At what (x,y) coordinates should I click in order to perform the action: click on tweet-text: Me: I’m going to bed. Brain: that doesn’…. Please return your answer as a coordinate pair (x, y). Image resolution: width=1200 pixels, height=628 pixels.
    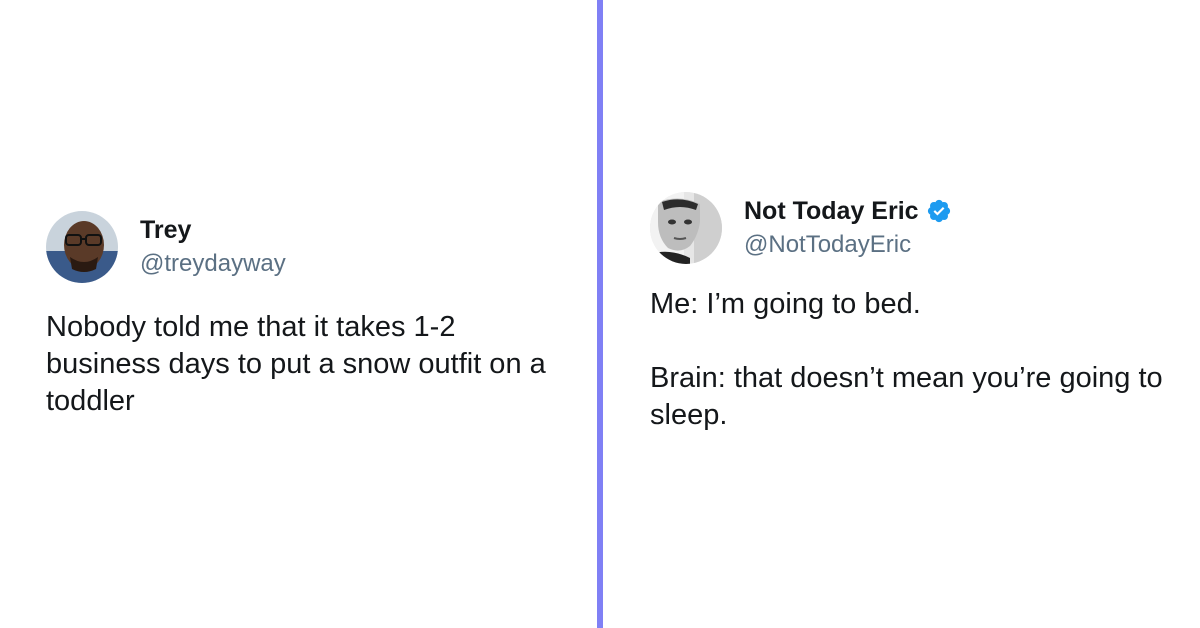
    Looking at the image, I should click on (915, 360).